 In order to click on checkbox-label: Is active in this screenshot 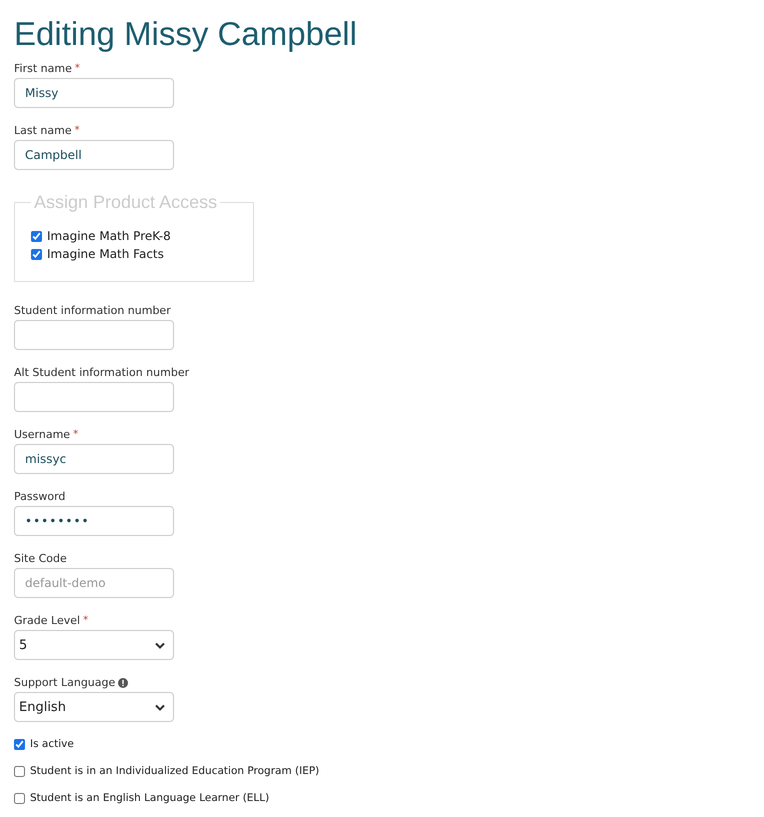, I will do `click(52, 744)`.